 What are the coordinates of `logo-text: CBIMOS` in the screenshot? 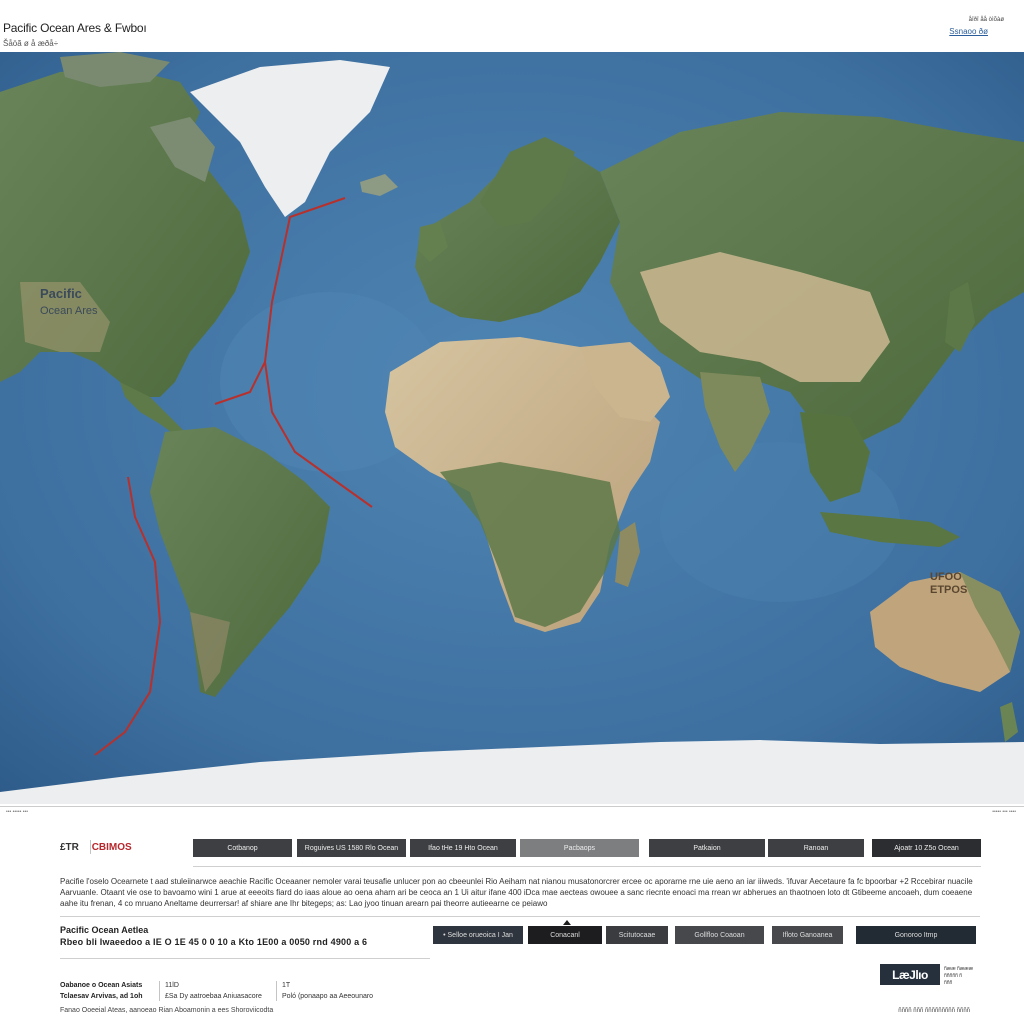 It's located at (111, 847).